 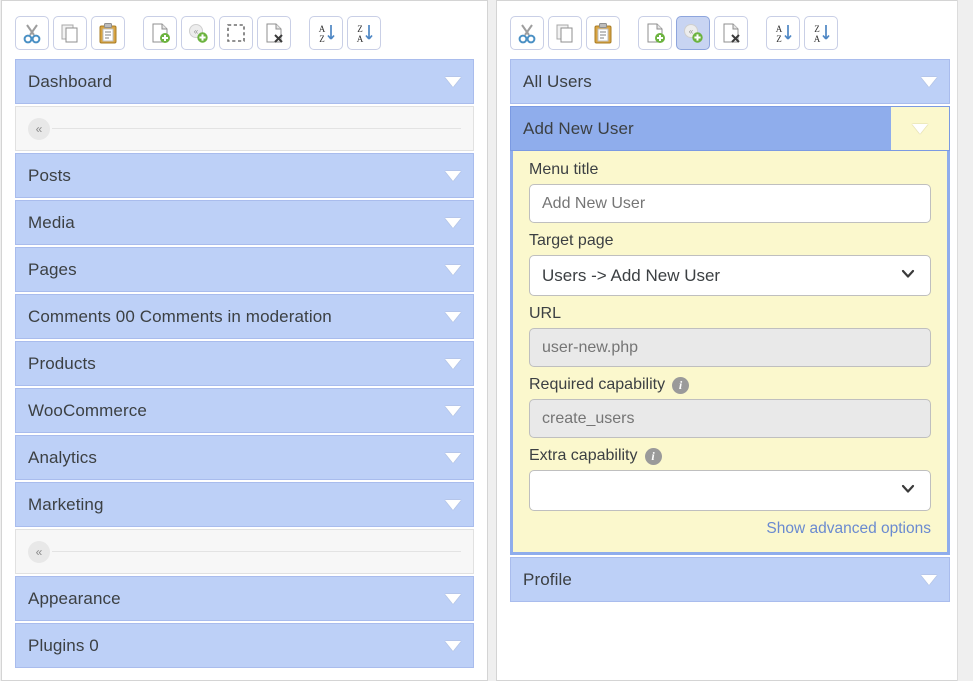 I want to click on show-advanced-options-link: Show advanced options, so click(x=730, y=529).